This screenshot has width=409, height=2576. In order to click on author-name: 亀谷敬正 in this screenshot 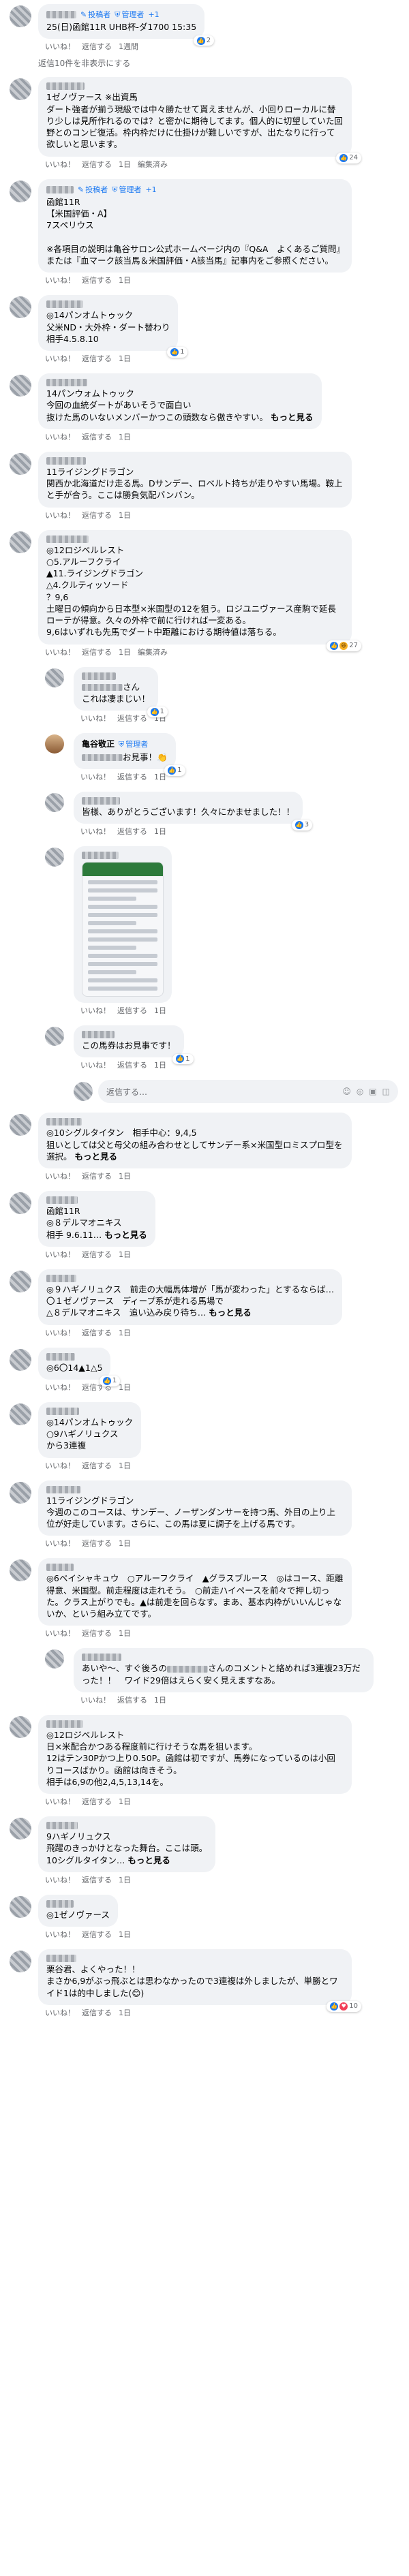, I will do `click(98, 744)`.